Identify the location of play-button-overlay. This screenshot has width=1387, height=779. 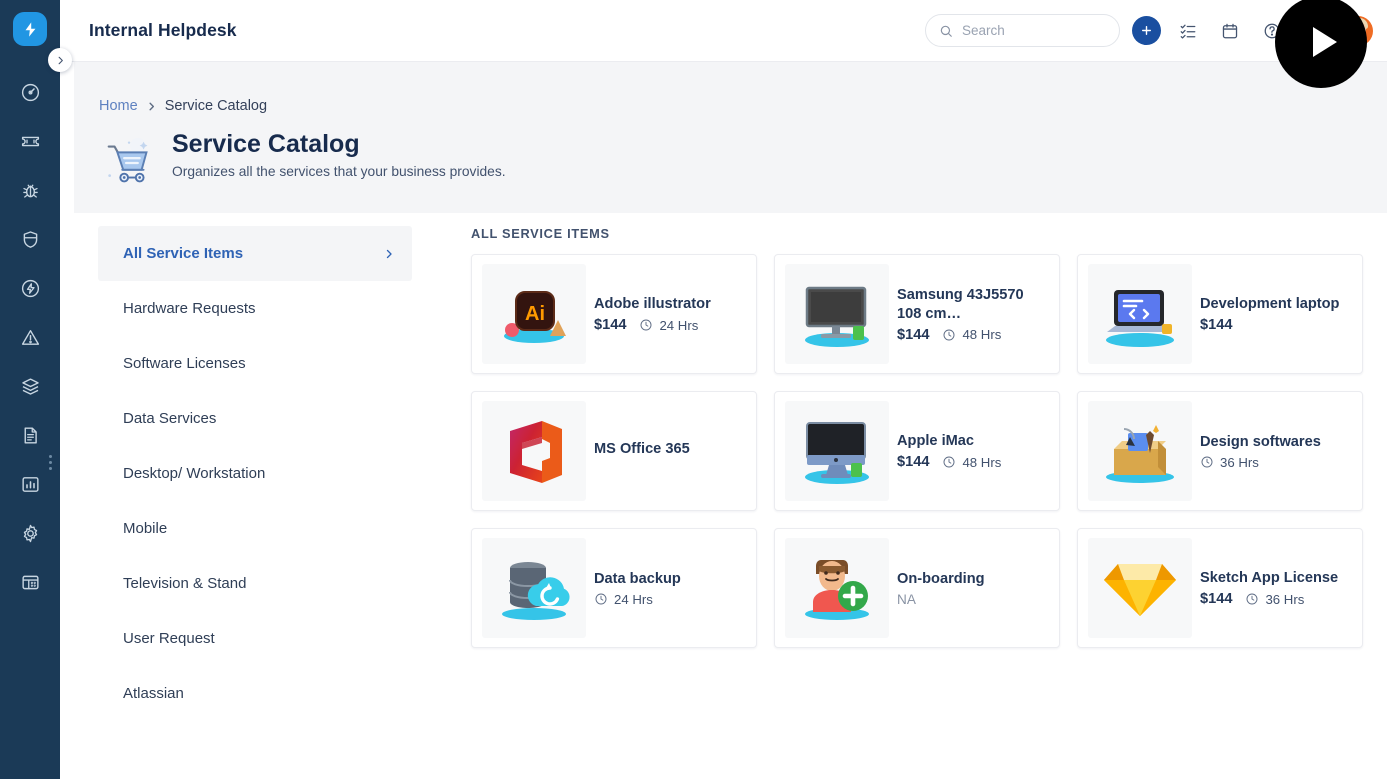
(1321, 44).